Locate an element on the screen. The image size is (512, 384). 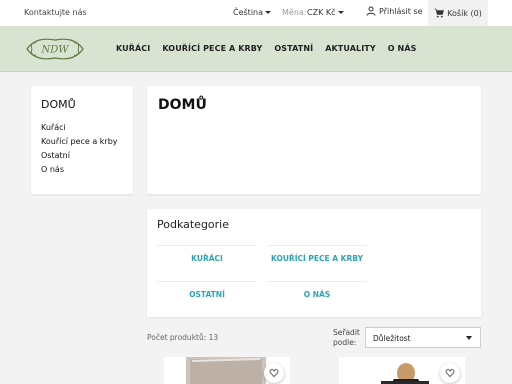
person-icon is located at coordinates (371, 11).